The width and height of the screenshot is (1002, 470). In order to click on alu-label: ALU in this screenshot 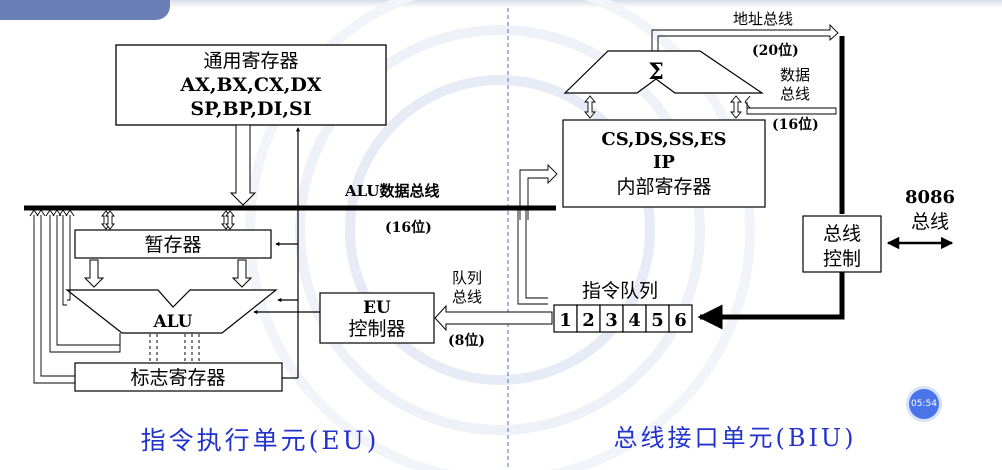, I will do `click(172, 322)`.